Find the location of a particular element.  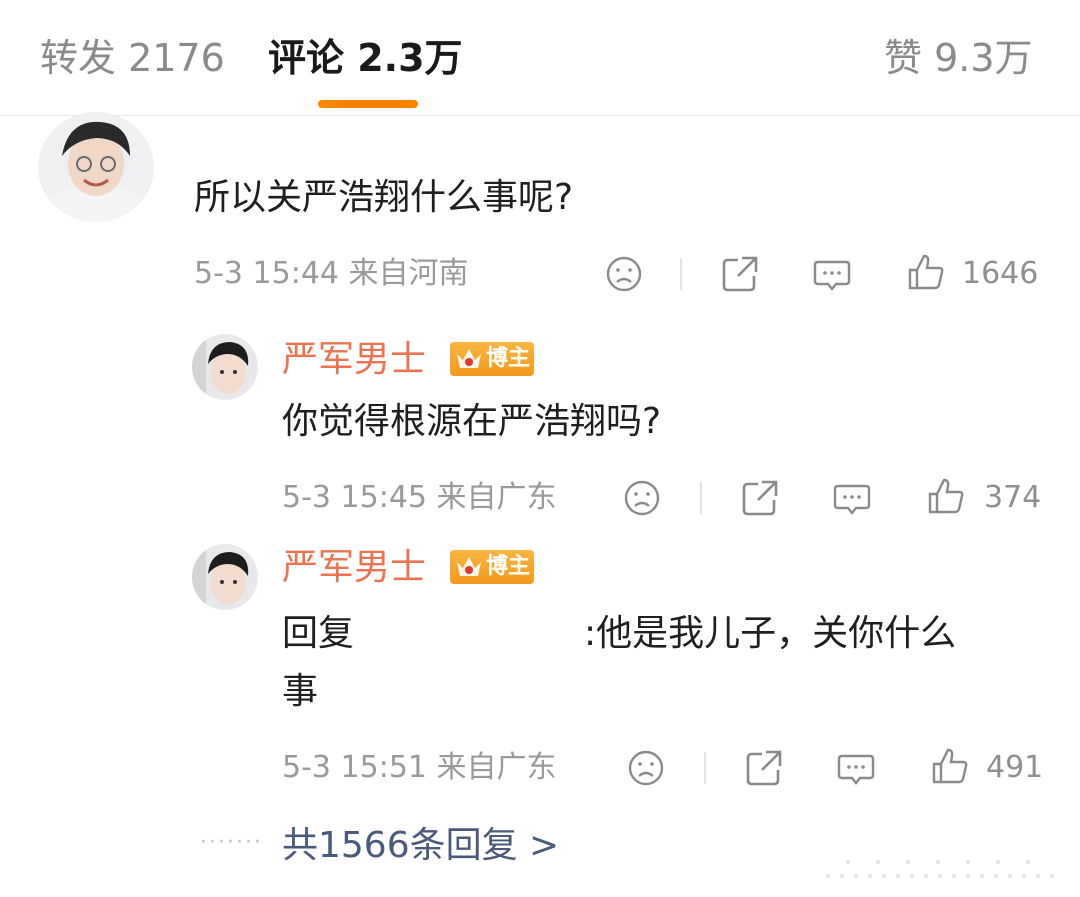

active-tab-indicator is located at coordinates (368, 104).